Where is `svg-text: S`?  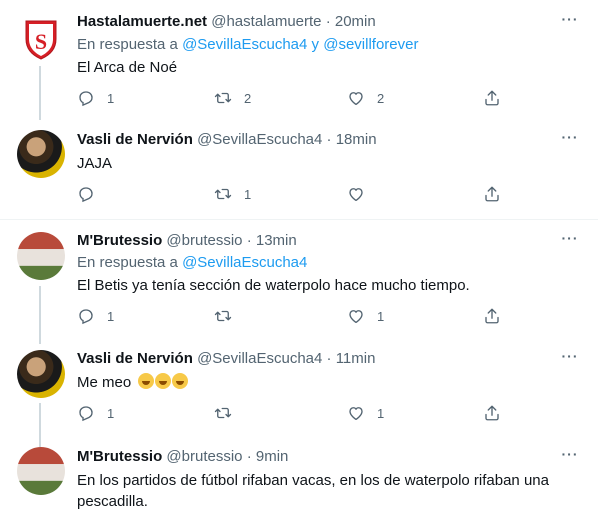
svg-text: S is located at coordinates (41, 41).